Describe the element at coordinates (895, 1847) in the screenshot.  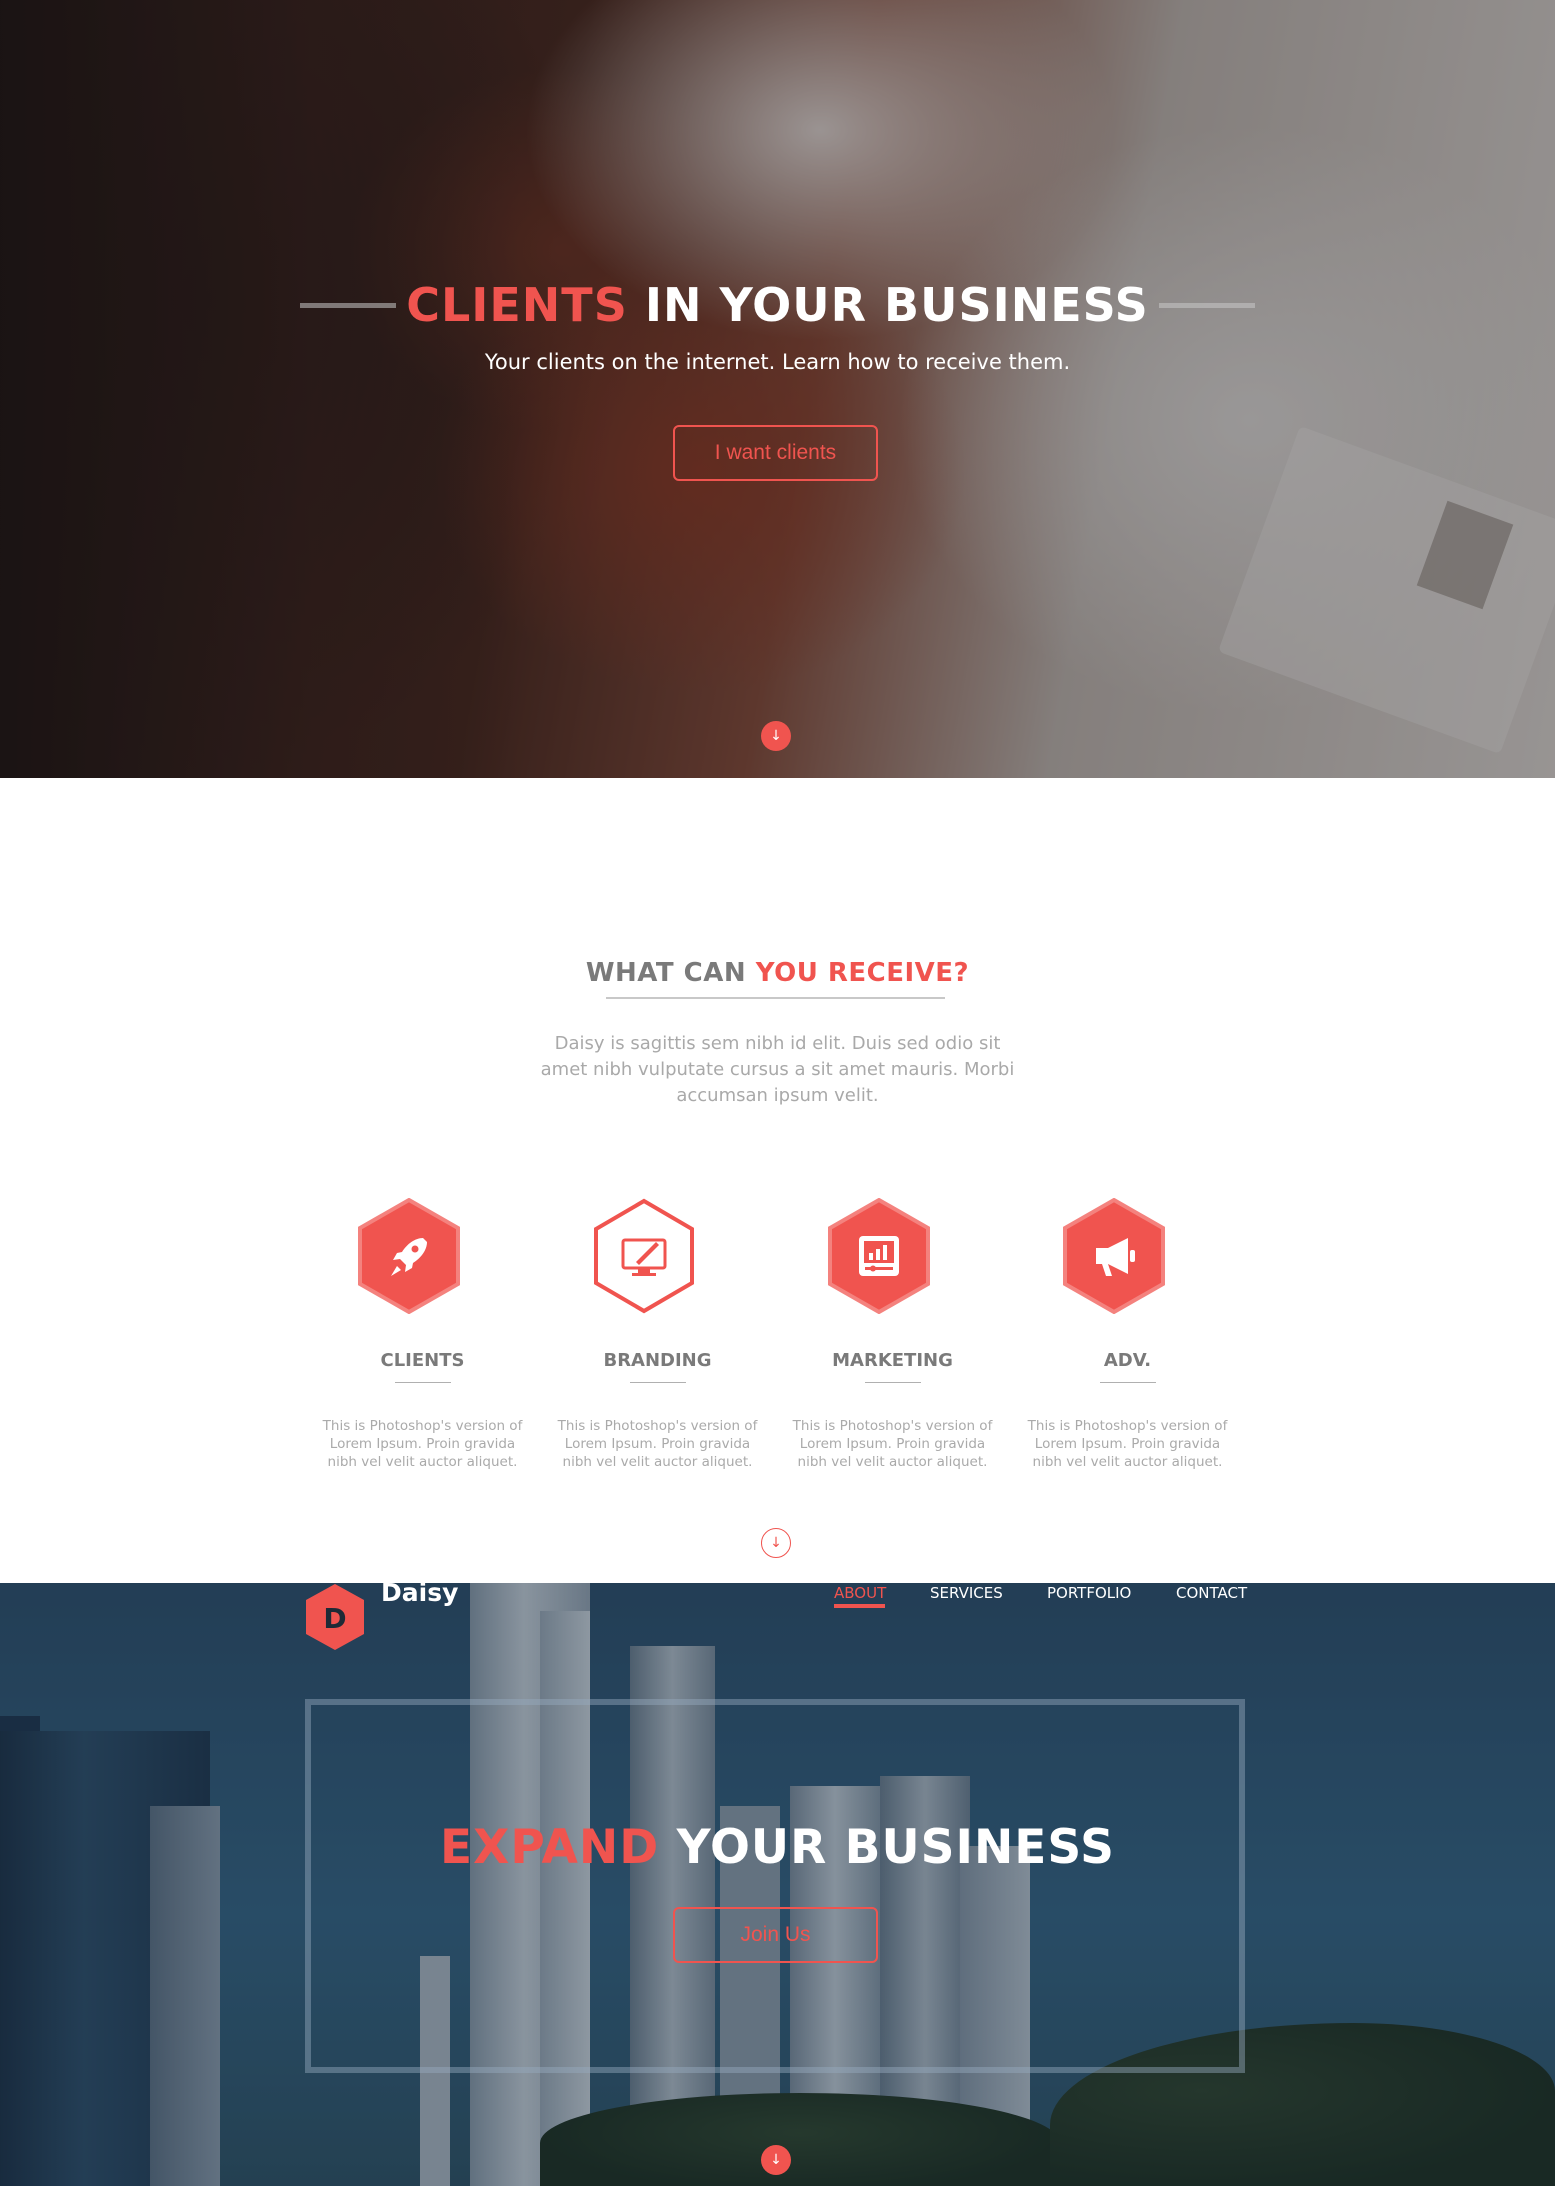
I see `city-title-rest: YOUR BUSINESS` at that location.